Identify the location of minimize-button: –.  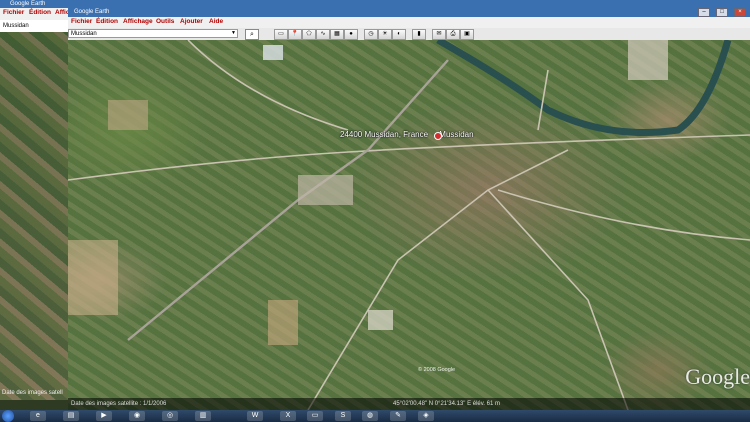
(704, 12).